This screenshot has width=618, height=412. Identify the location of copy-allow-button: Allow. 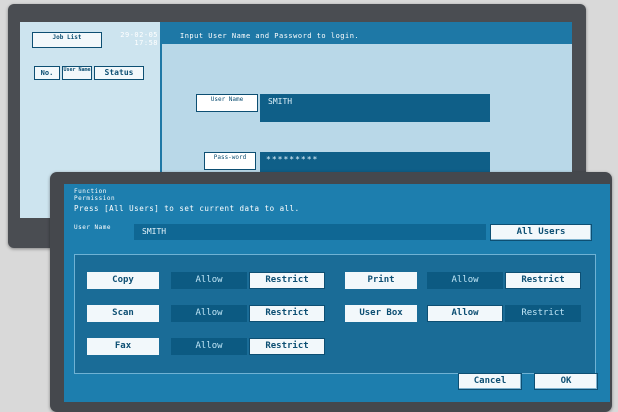
(209, 280).